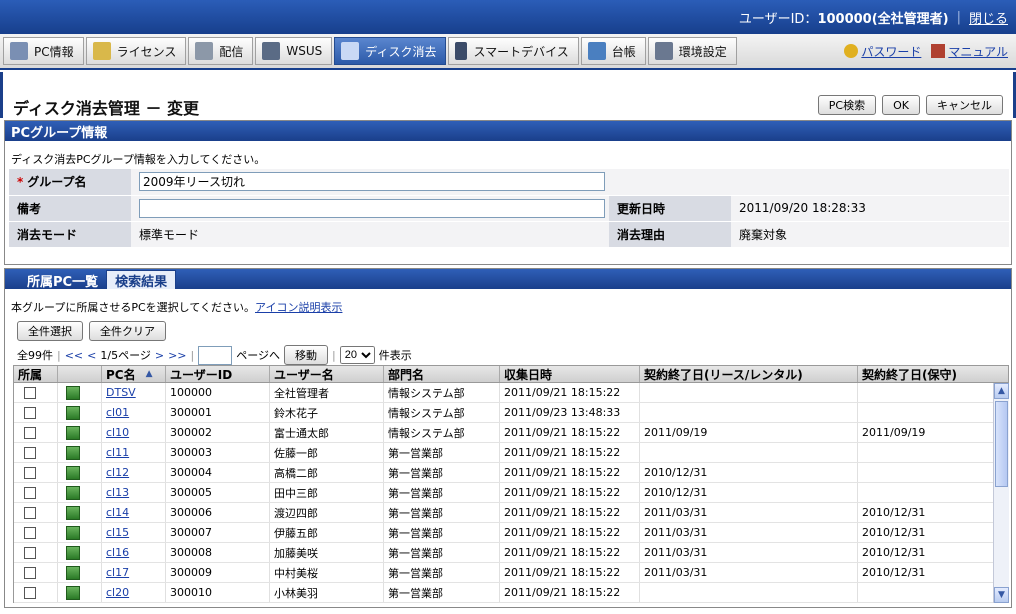  I want to click on next-page-link: >, so click(159, 355).